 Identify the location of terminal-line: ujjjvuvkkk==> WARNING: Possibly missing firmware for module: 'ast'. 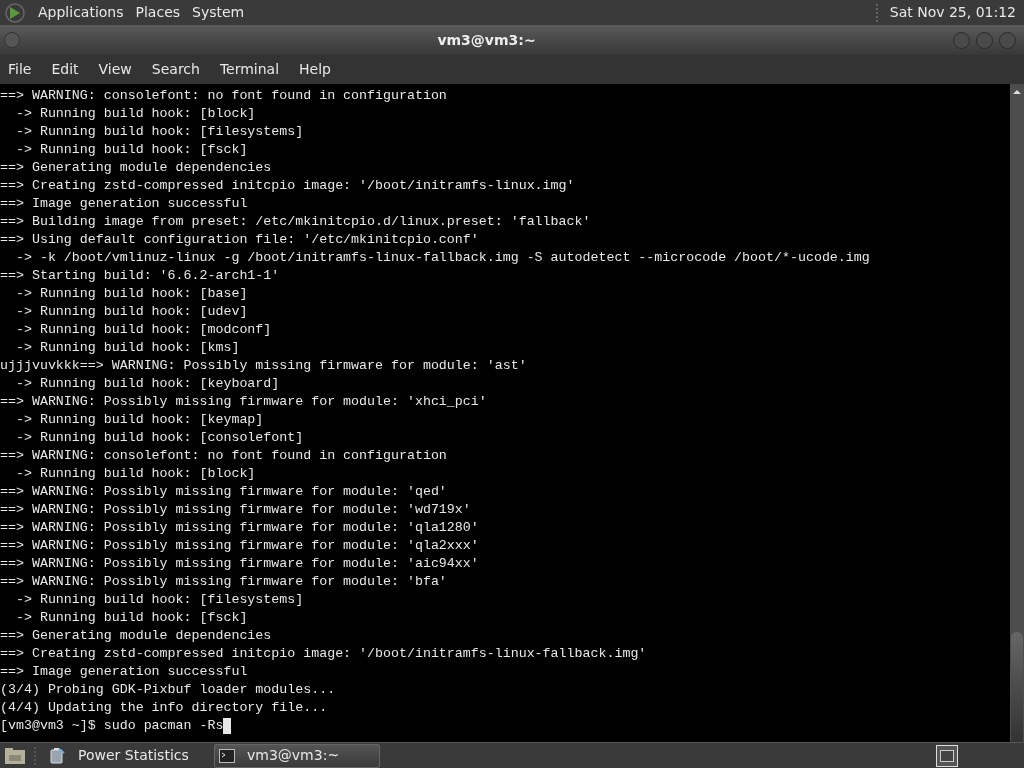
(264, 366).